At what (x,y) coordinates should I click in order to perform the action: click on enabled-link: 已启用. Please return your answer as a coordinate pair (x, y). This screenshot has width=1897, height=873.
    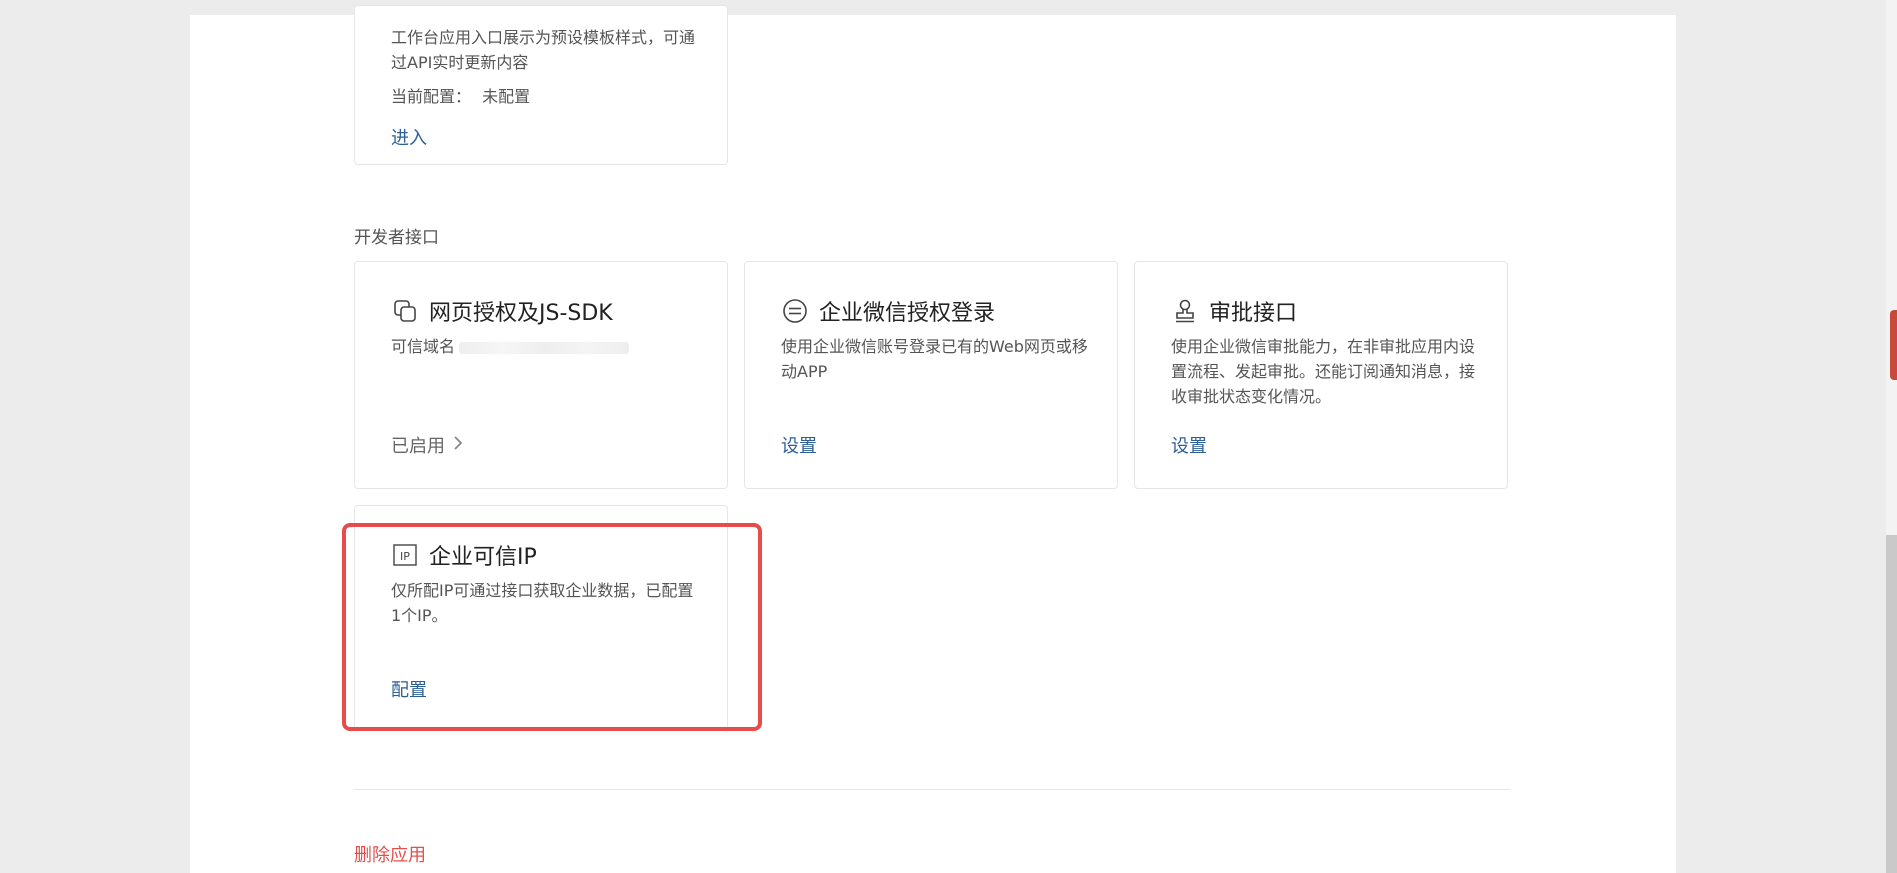
    Looking at the image, I should click on (427, 445).